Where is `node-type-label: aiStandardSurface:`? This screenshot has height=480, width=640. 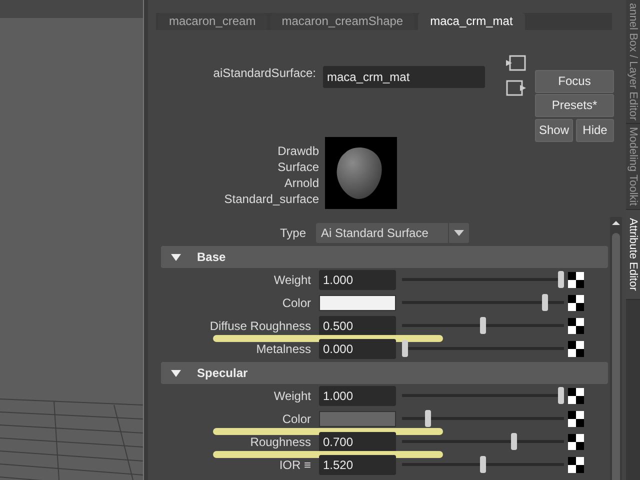 node-type-label: aiStandardSurface: is located at coordinates (264, 73).